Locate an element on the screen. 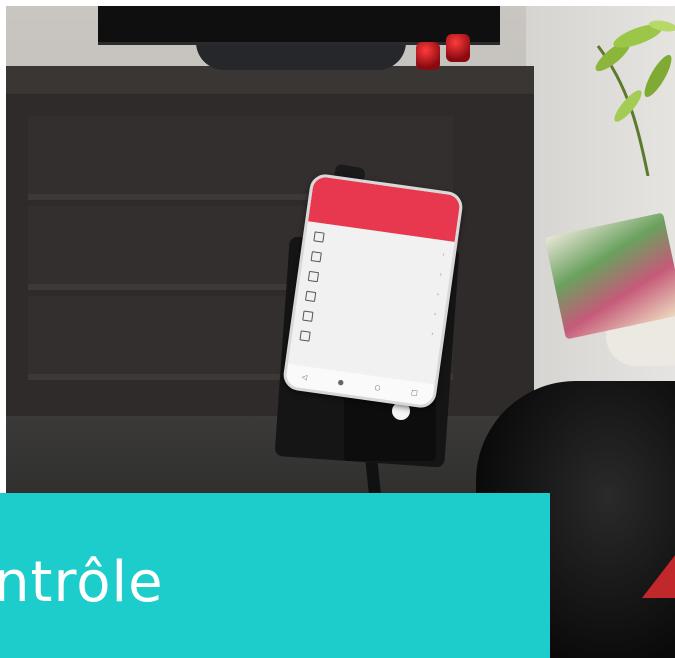 Image resolution: width=675 pixels, height=658 pixels. banner-caption: ntrôle is located at coordinates (82, 582).